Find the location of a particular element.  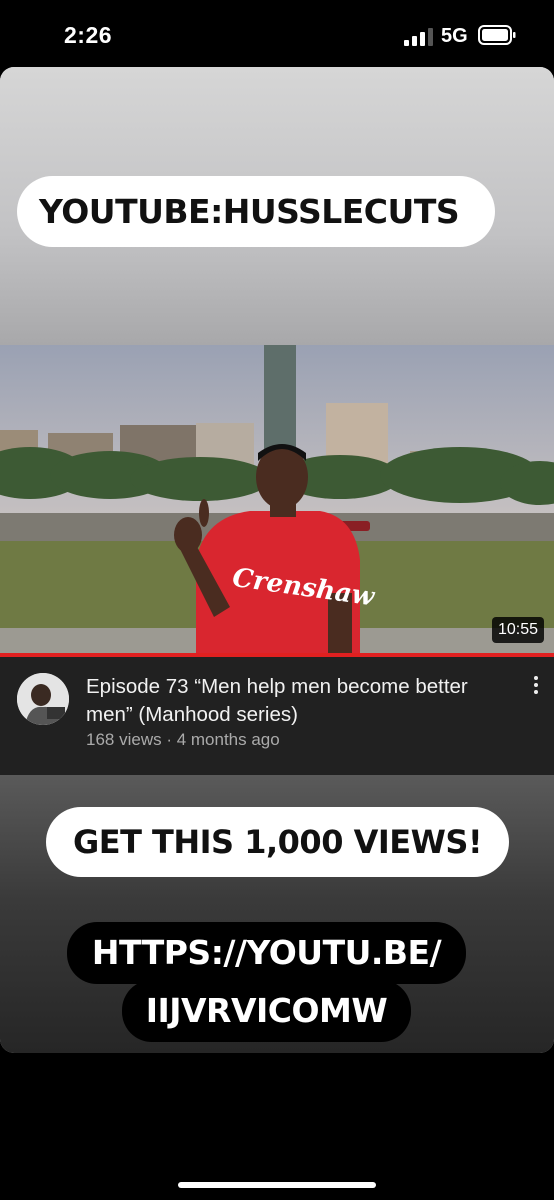

video-link-line-2: IIJVRVICOMW is located at coordinates (266, 1011).